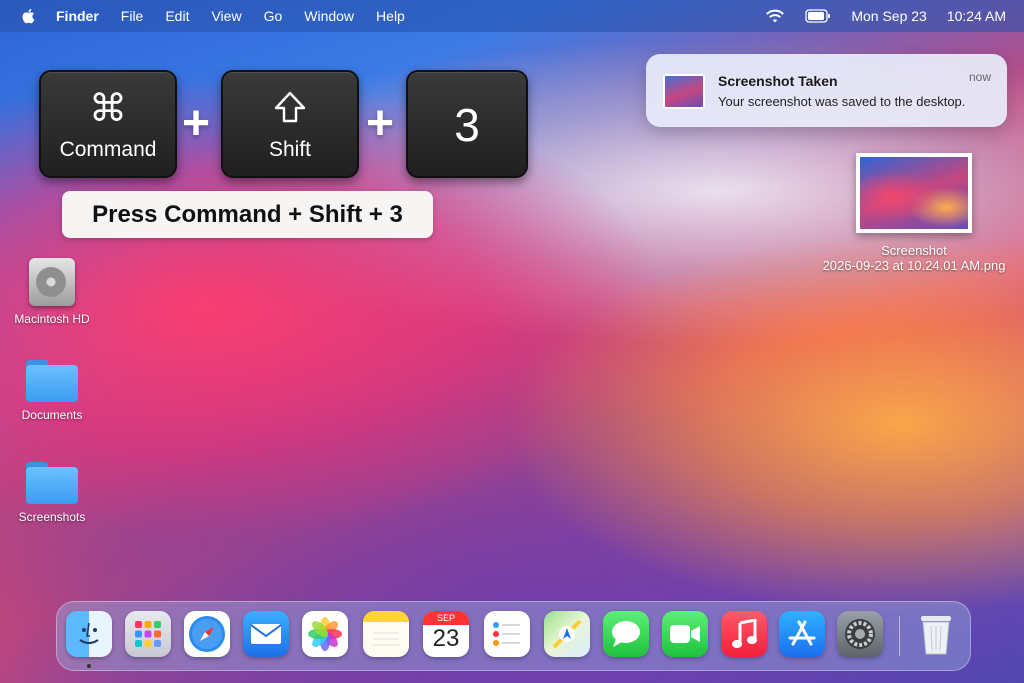  I want to click on menu-help: Help, so click(390, 16).